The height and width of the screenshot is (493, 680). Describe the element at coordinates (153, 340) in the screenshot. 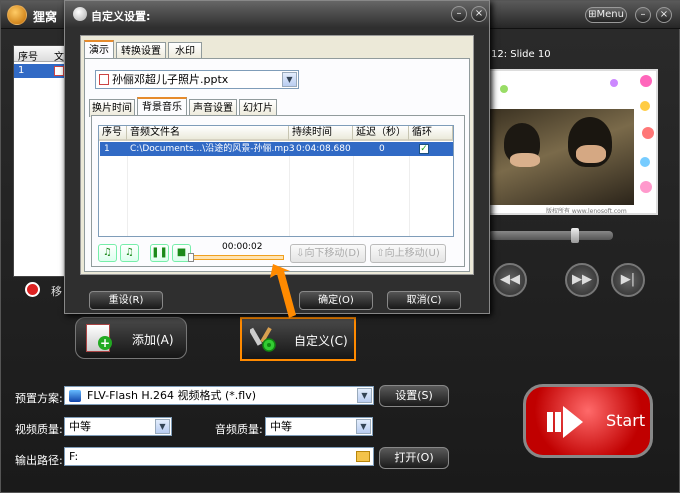

I see `add-label: 添加(A)` at that location.